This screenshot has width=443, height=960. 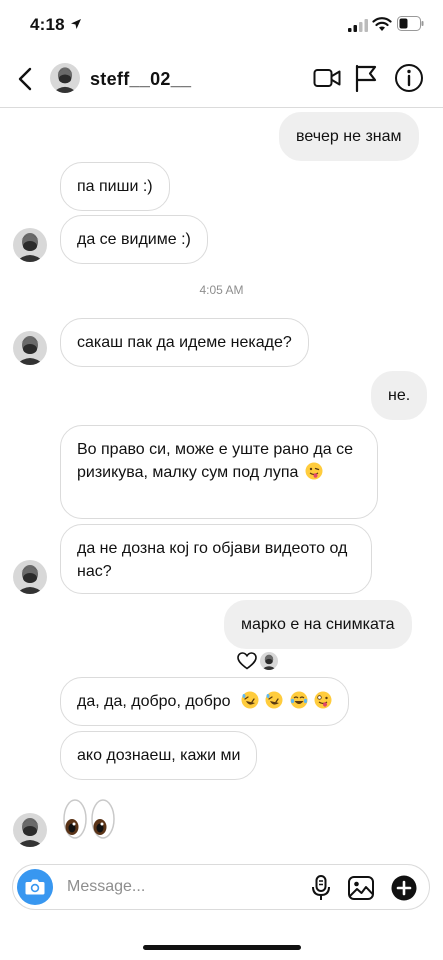 What do you see at coordinates (349, 136) in the screenshot?
I see `message-bubble-outgoing: вечер не знам` at bounding box center [349, 136].